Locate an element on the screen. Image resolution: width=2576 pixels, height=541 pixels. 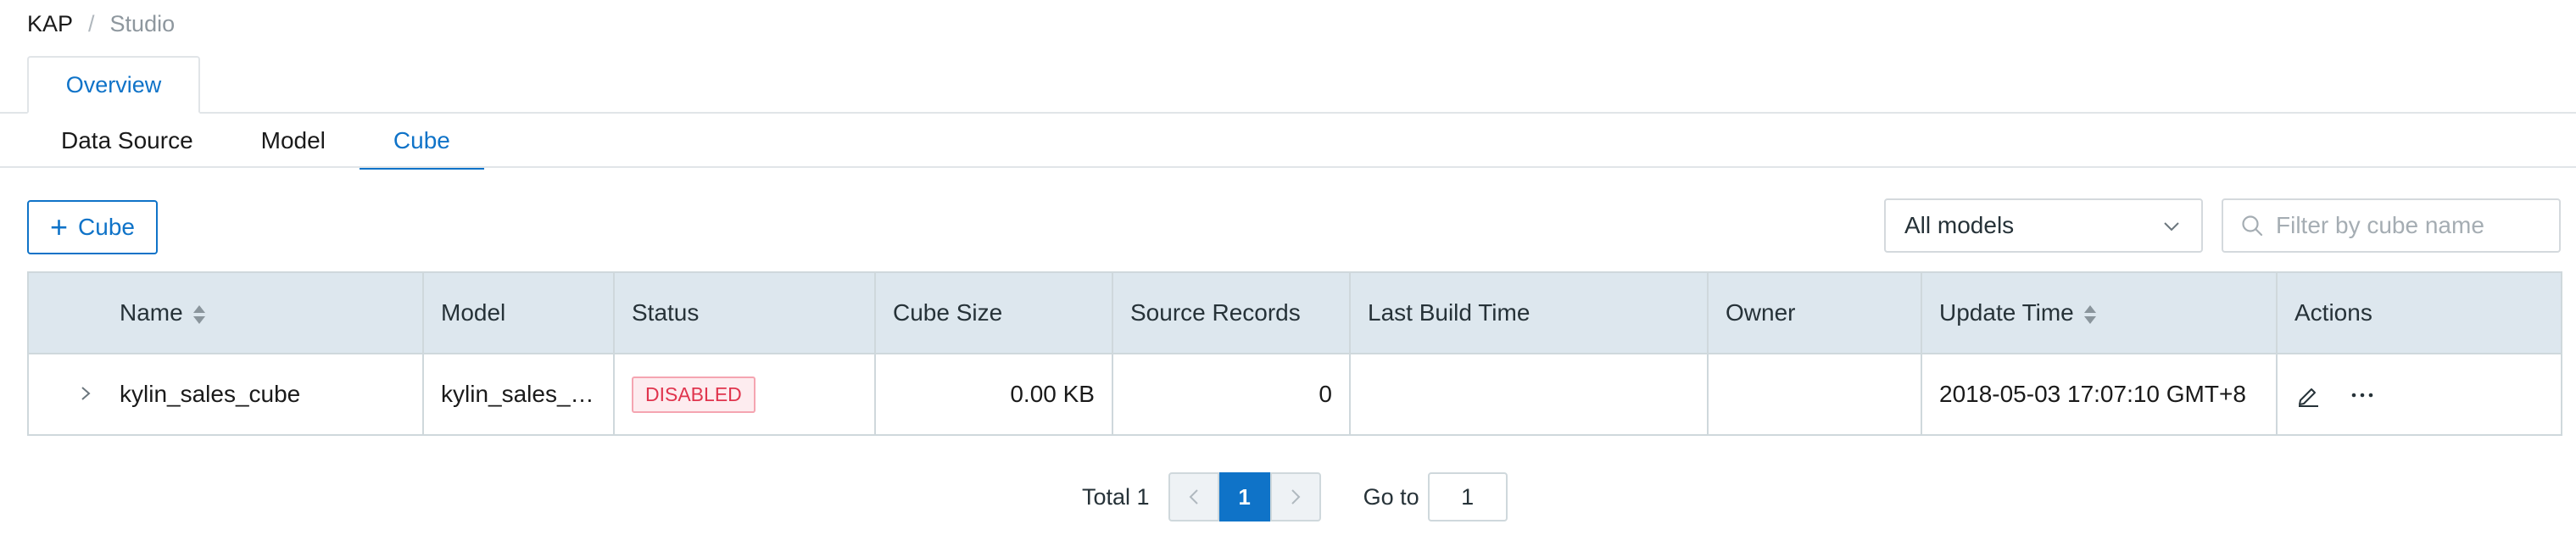
subtab-model: Model is located at coordinates (293, 141).